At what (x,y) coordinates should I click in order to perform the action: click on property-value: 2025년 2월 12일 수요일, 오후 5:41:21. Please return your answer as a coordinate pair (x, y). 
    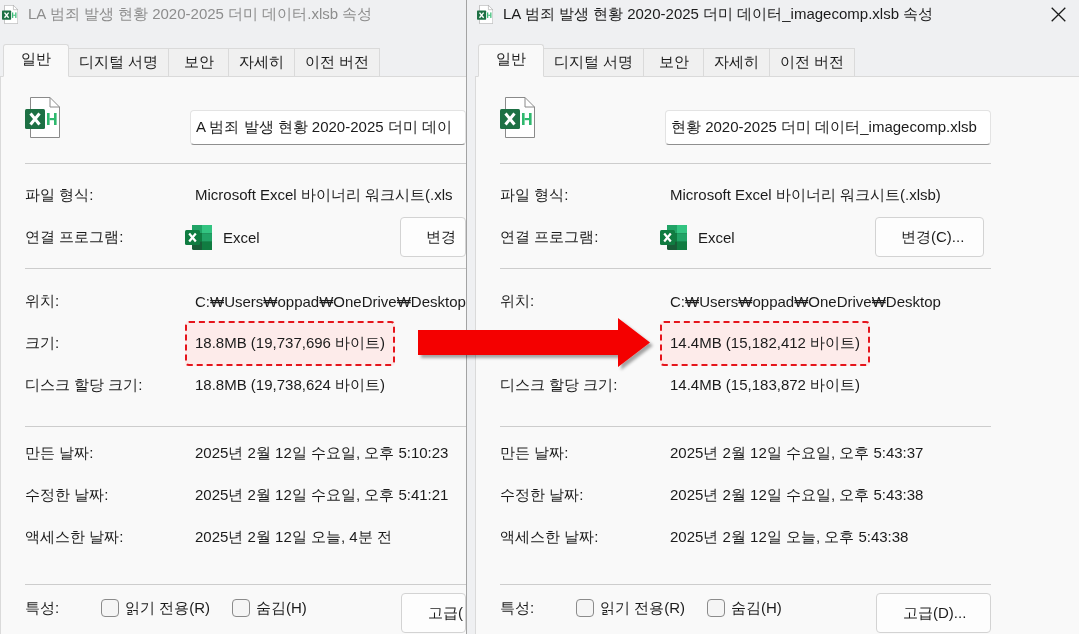
    Looking at the image, I should click on (322, 495).